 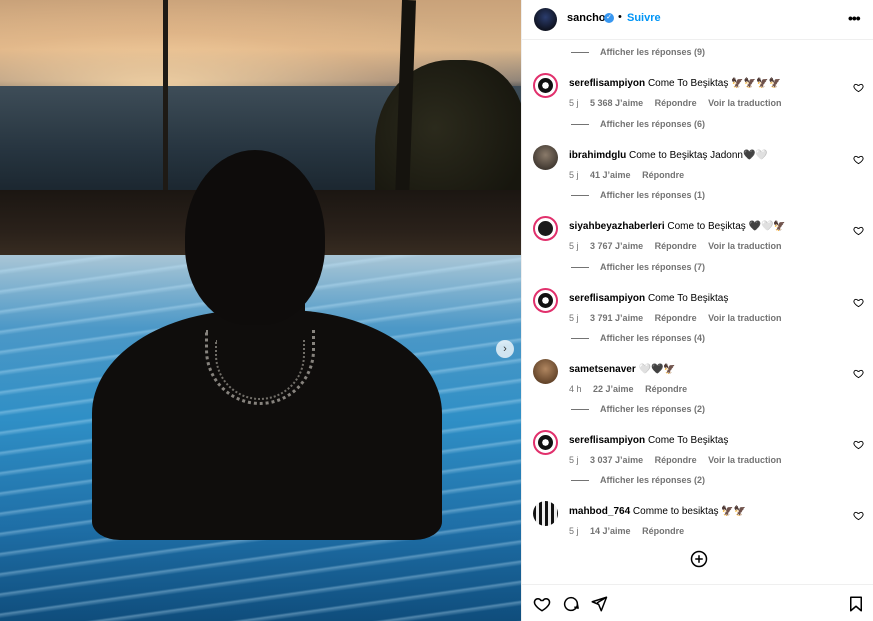 I want to click on next-photo-button: ›, so click(x=505, y=349).